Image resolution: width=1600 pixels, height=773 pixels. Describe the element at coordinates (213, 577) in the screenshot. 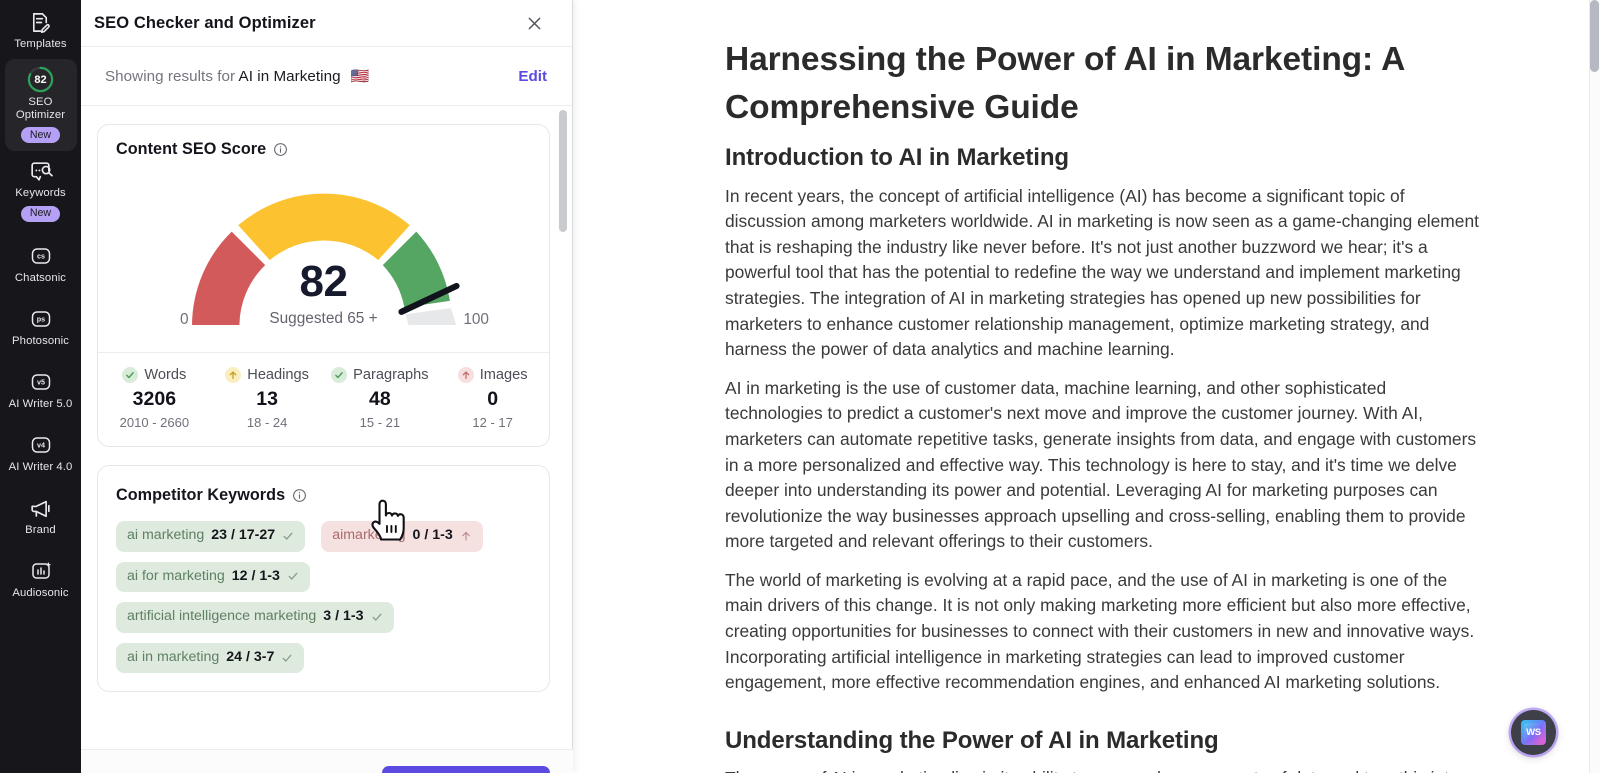

I see `keyword-chip: ai for marketing 12 / 1-3` at that location.